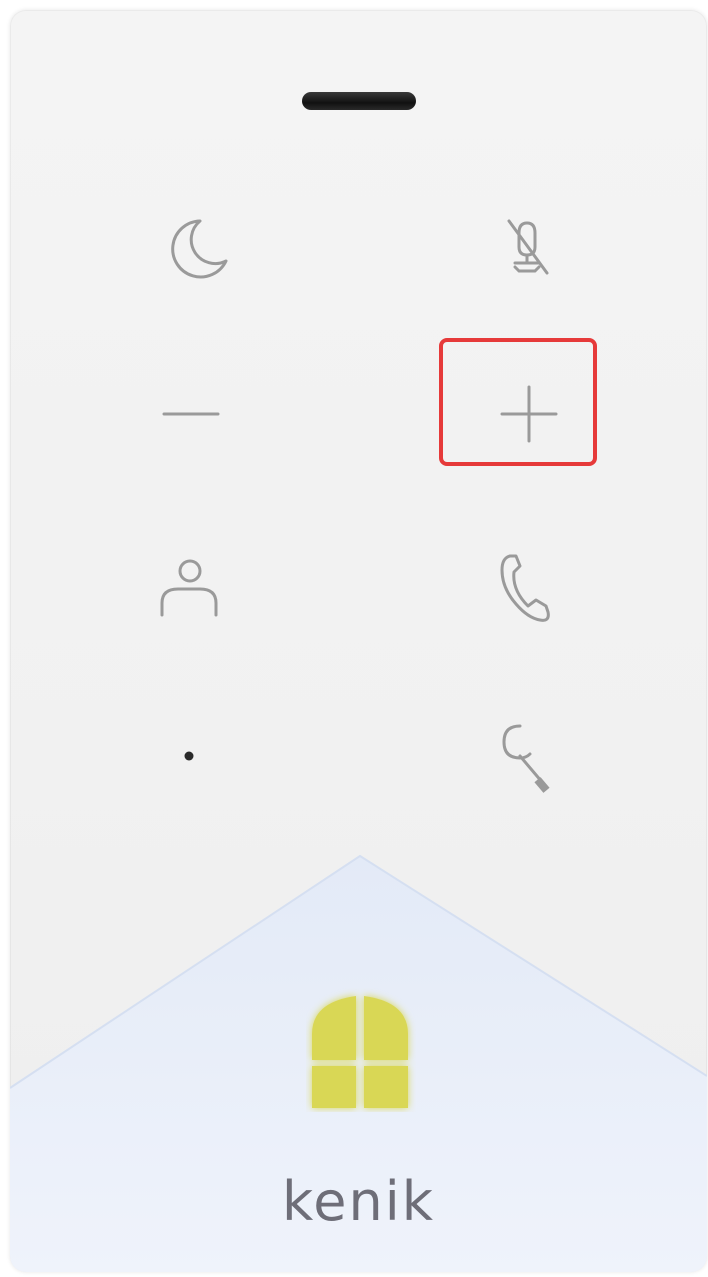  I want to click on dot-indicator, so click(189, 756).